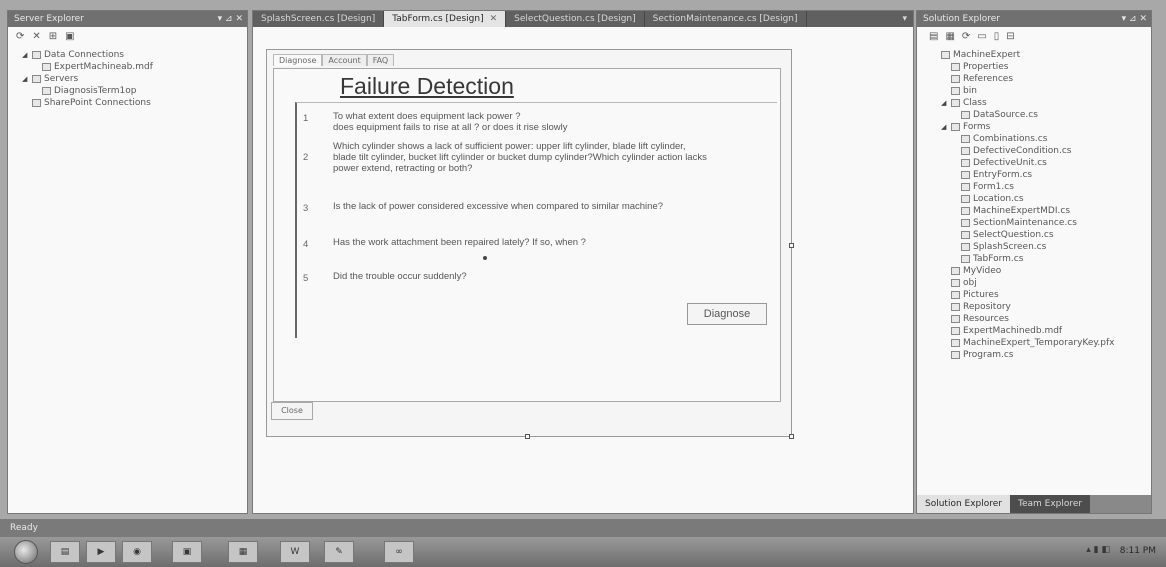 The image size is (1166, 567). What do you see at coordinates (970, 91) in the screenshot?
I see `solution-explorer-node-label: bin` at bounding box center [970, 91].